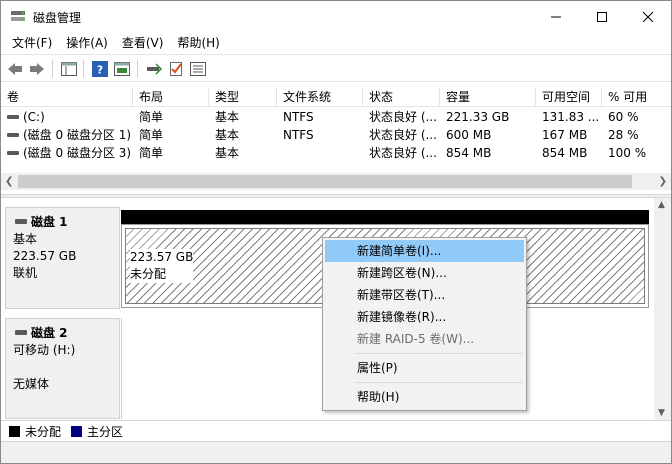 Image resolution: width=672 pixels, height=464 pixels. I want to click on cell-free-space: 167 MB, so click(565, 135).